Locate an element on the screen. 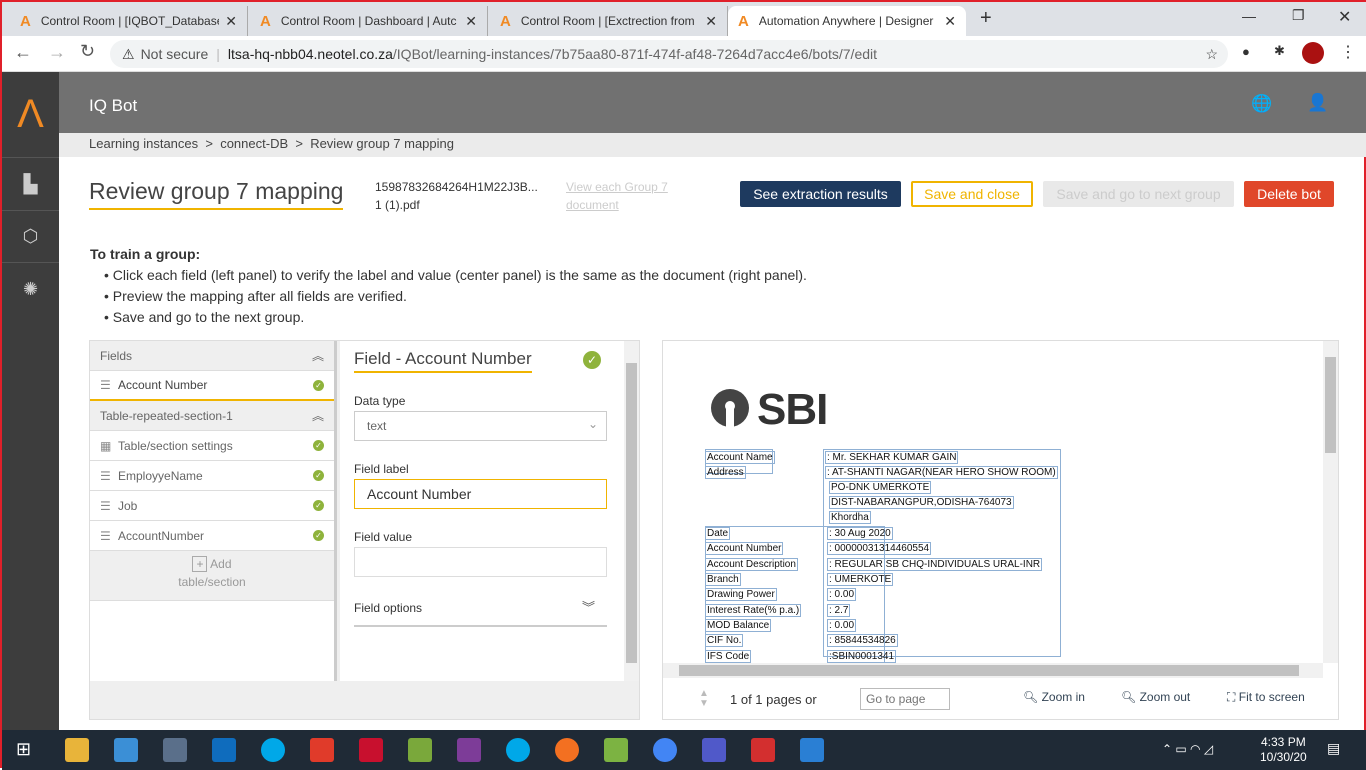 Image resolution: width=1366 pixels, height=770 pixels. doc-value: : 30 Aug 2020 is located at coordinates (860, 533).